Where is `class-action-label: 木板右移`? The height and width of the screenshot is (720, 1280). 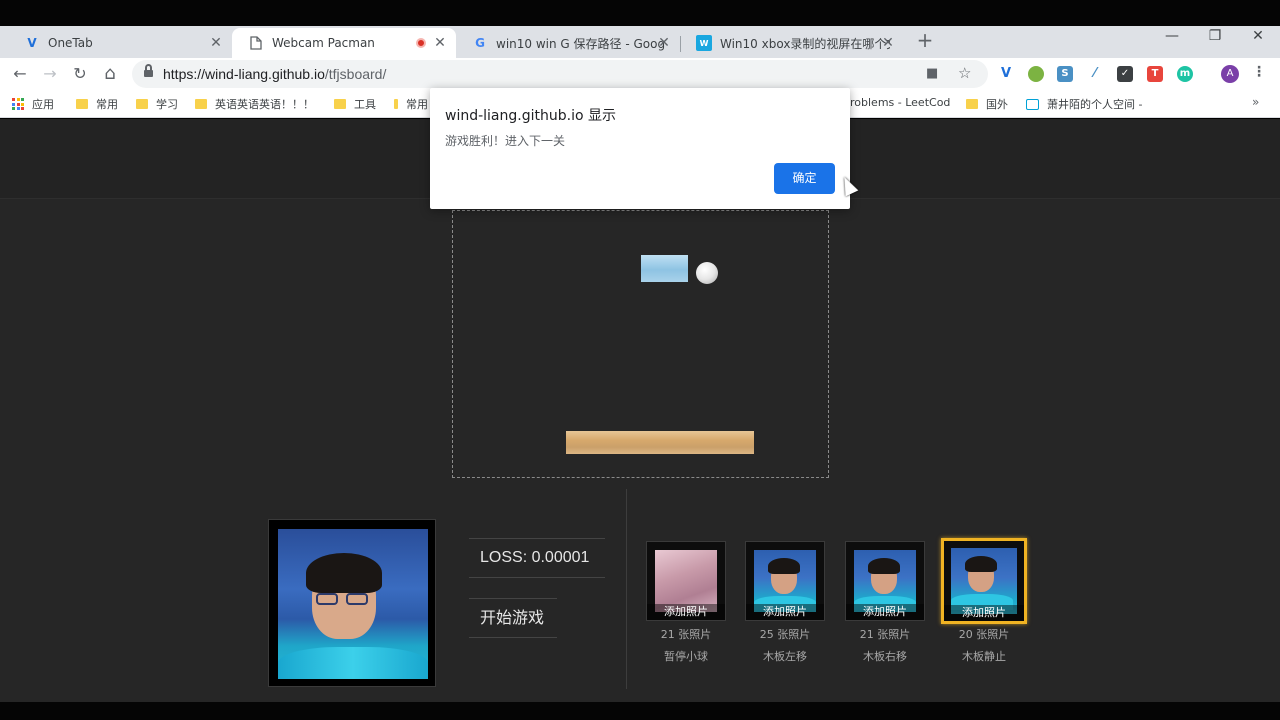
class-action-label: 木板右移 is located at coordinates (885, 656).